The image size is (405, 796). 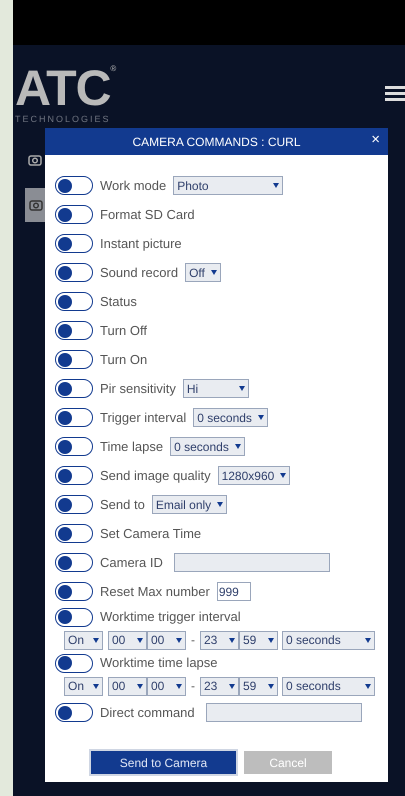 I want to click on option-label: Format SD Card, so click(x=147, y=215).